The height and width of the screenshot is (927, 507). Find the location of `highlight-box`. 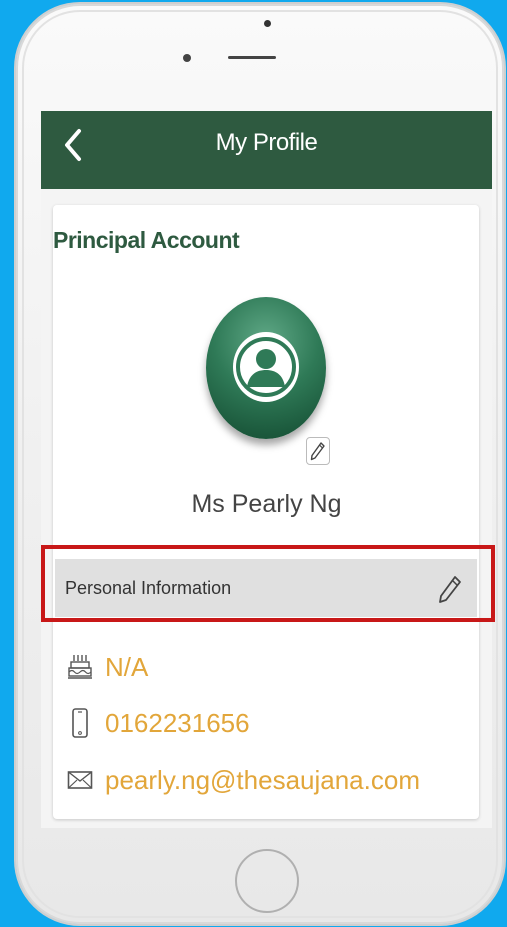

highlight-box is located at coordinates (268, 583).